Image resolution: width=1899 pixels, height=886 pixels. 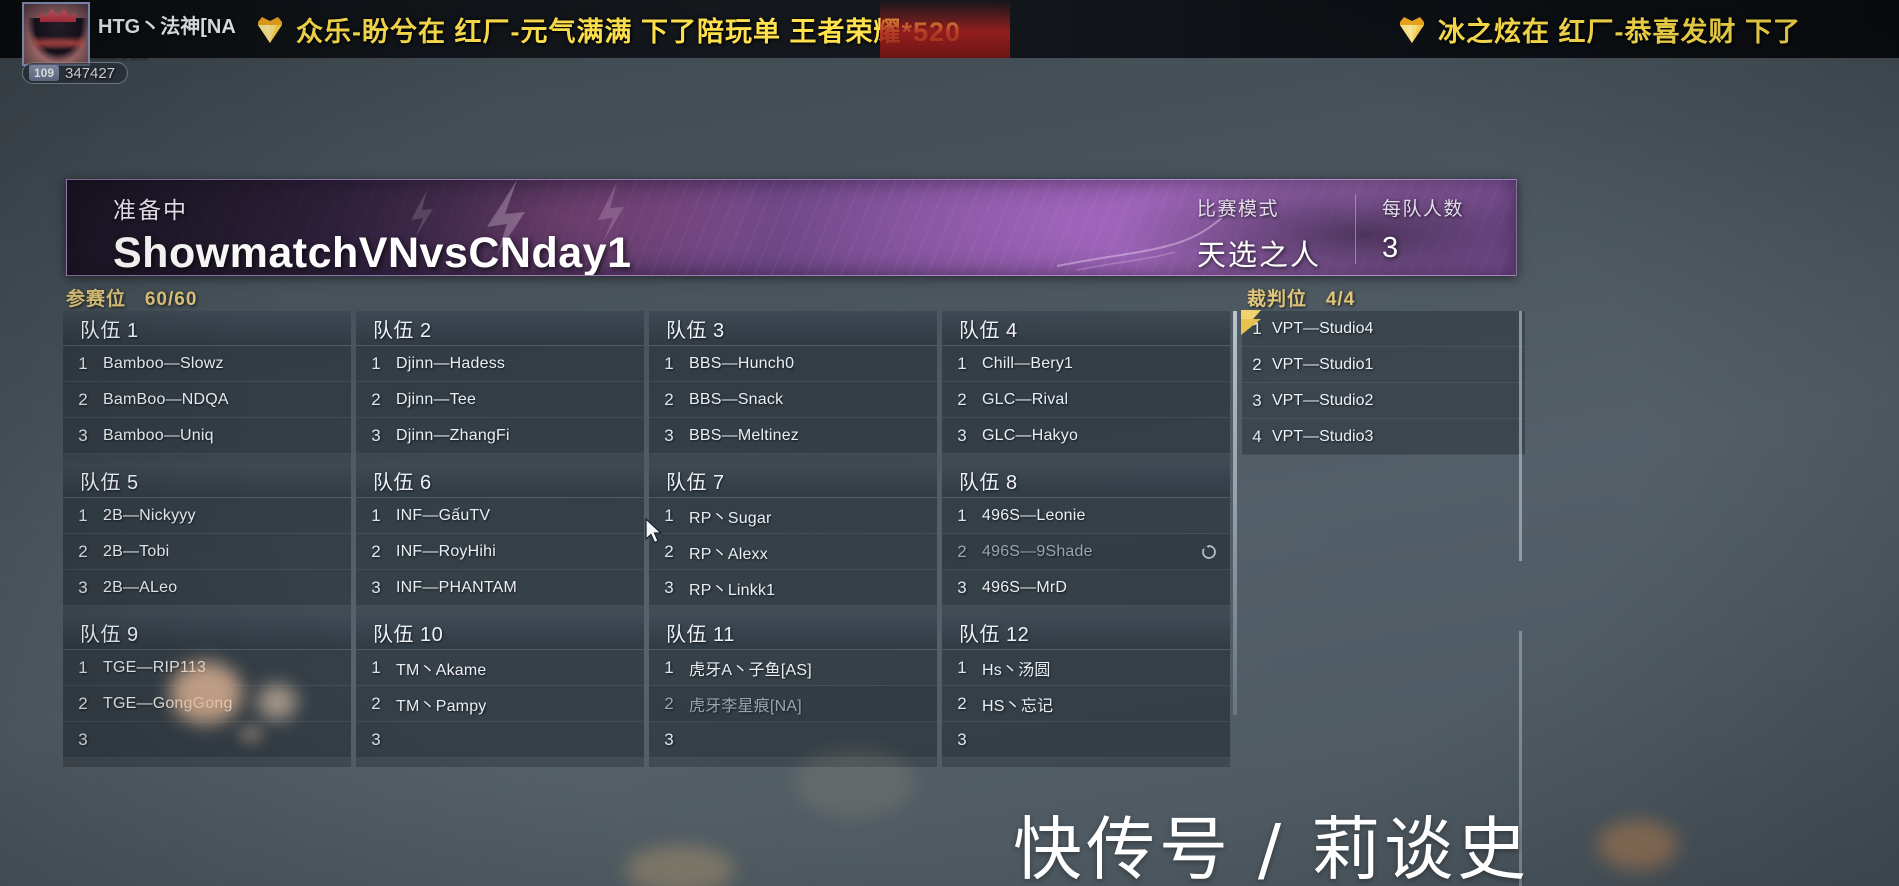 I want to click on team-slot: 1 Bamboo—Slowz, so click(x=207, y=364).